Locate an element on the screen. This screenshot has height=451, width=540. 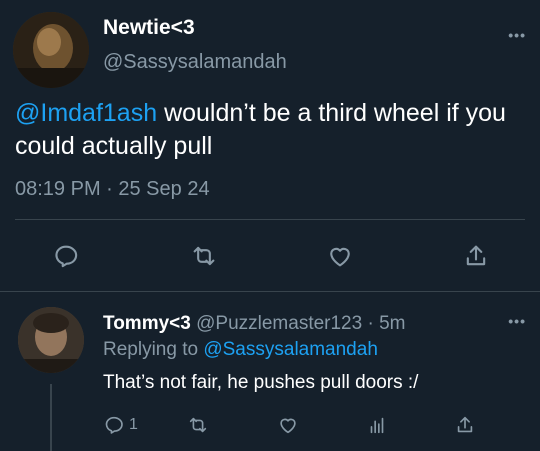
replying-to: Replying to @Sassysalamandah is located at coordinates (240, 350).